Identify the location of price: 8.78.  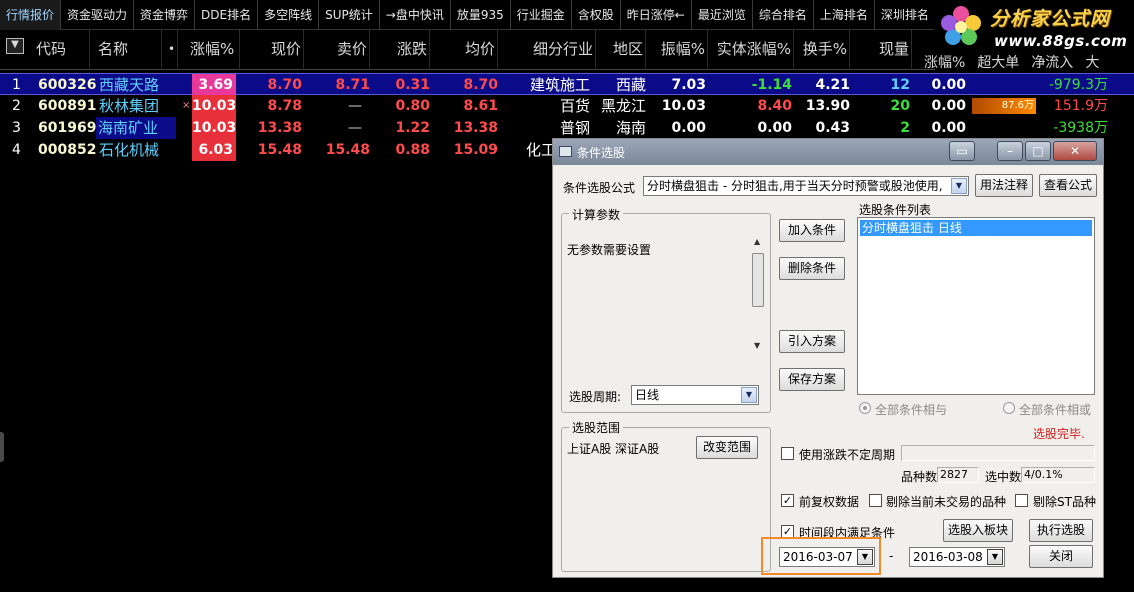
(284, 106).